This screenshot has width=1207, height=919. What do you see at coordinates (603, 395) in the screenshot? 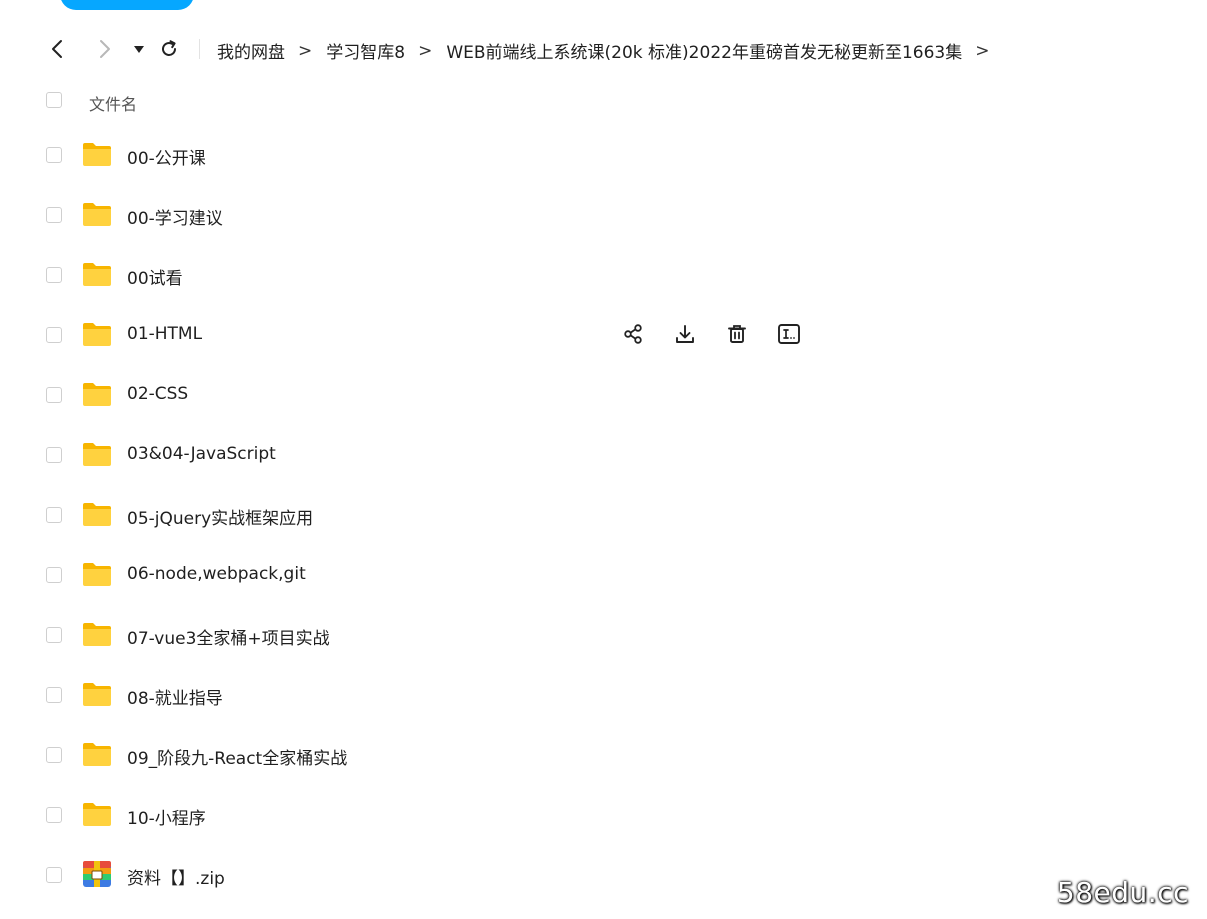
I see `file-row: 02-CSS` at bounding box center [603, 395].